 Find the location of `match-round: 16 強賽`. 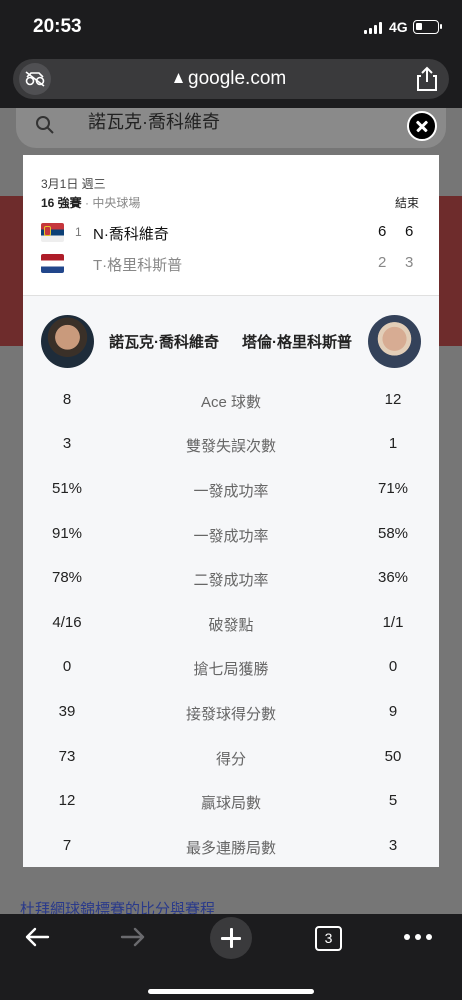

match-round: 16 強賽 is located at coordinates (61, 203).